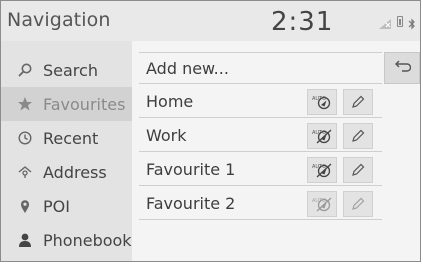 The width and height of the screenshot is (423, 264). What do you see at coordinates (56, 206) in the screenshot?
I see `sidebar-item-label: POI` at bounding box center [56, 206].